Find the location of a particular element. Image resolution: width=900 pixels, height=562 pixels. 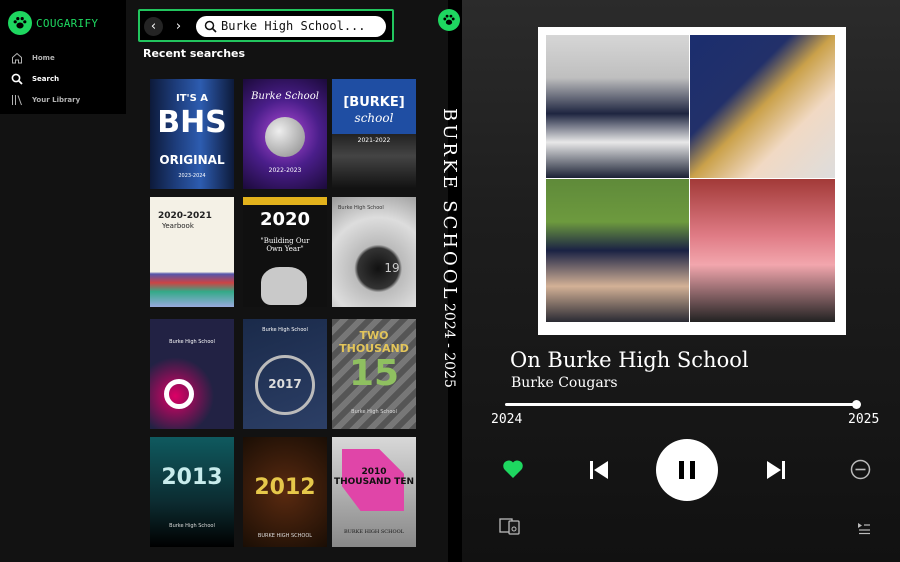

previous-button is located at coordinates (599, 470).